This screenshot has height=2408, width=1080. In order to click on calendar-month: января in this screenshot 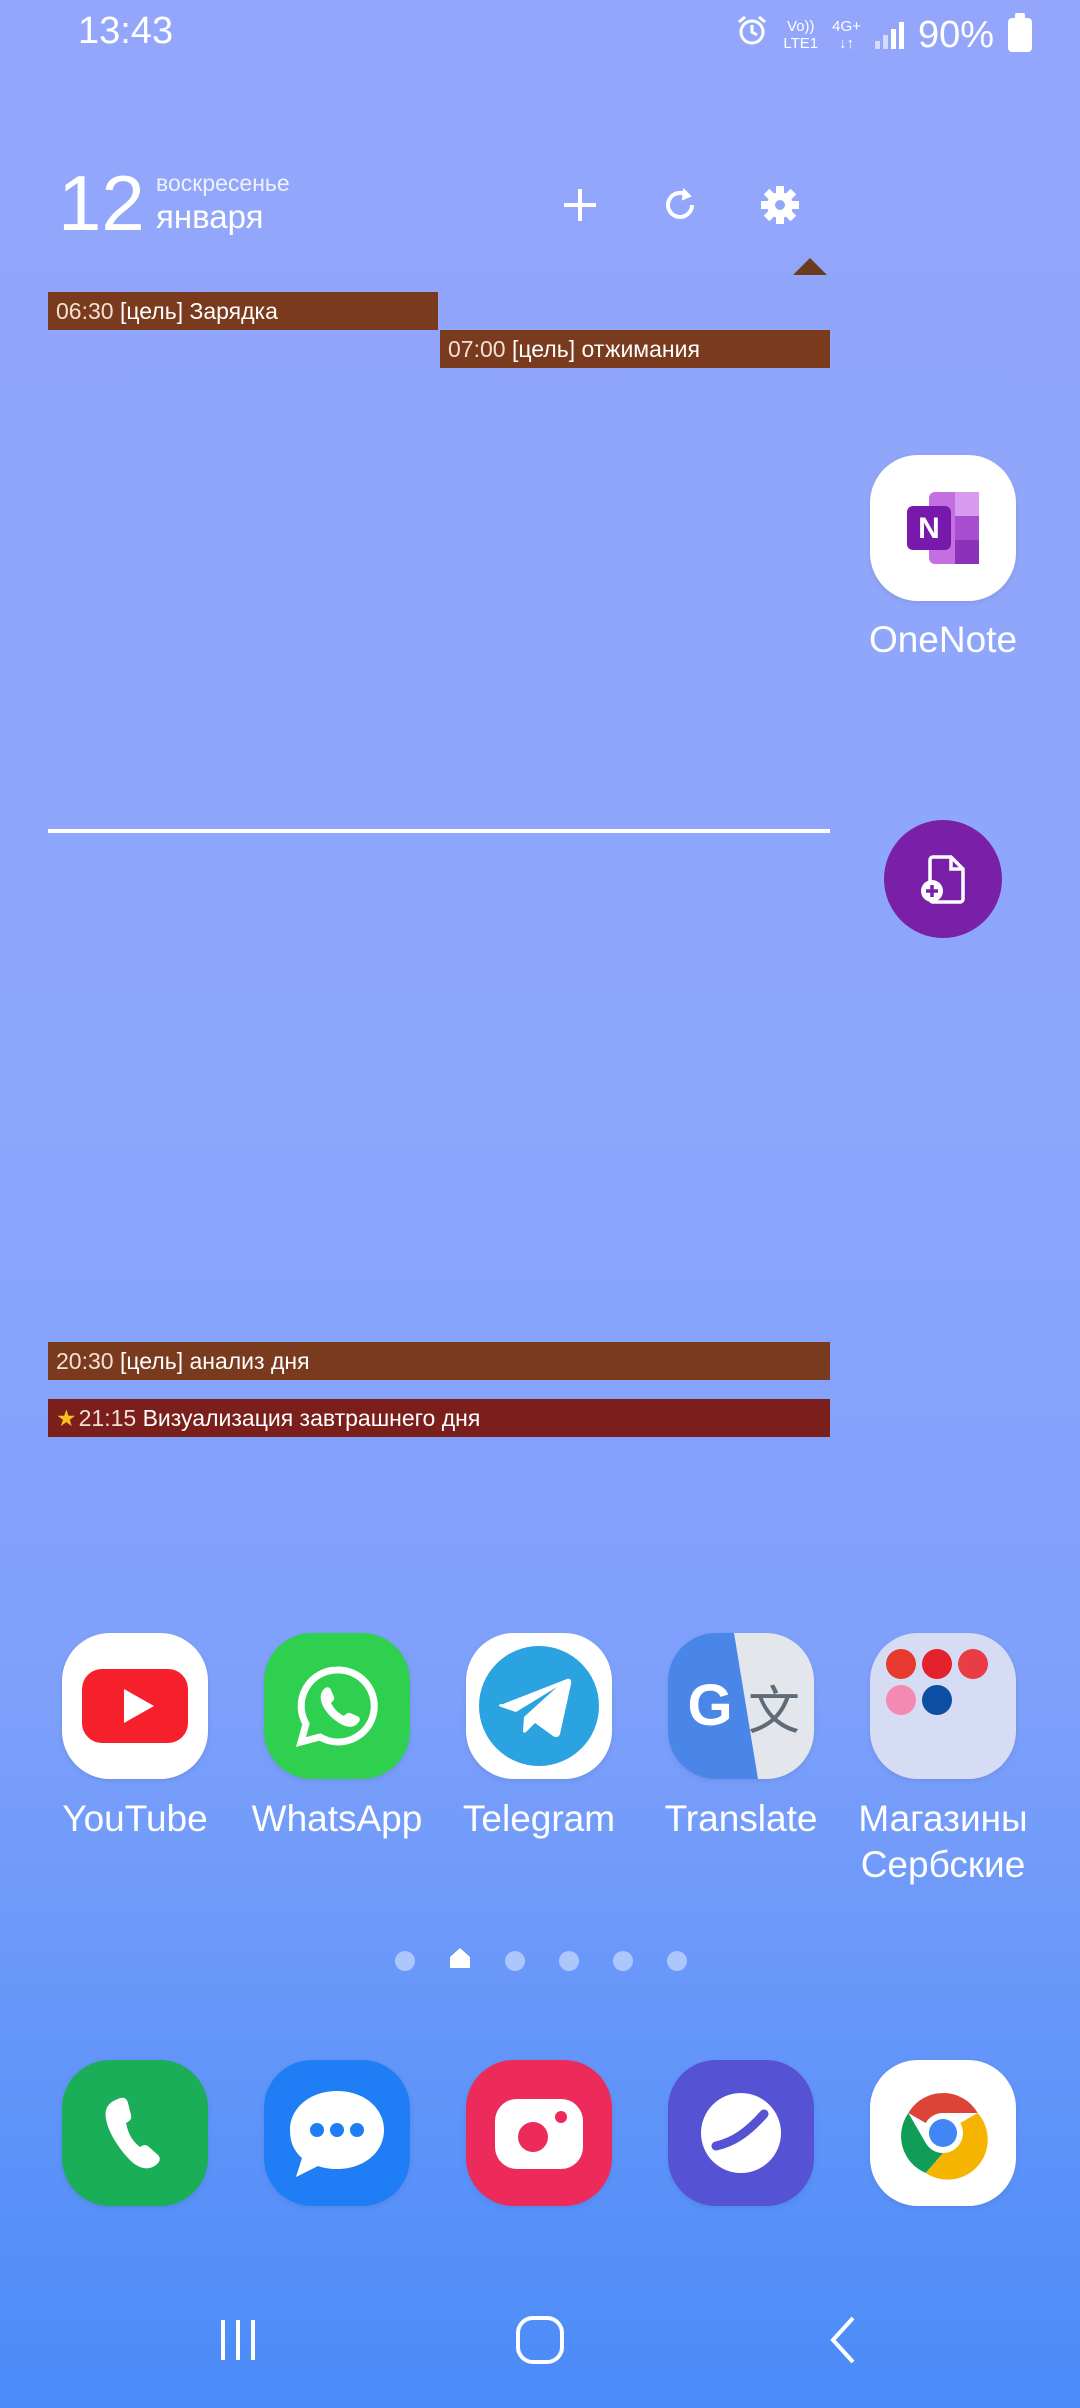, I will do `click(210, 216)`.